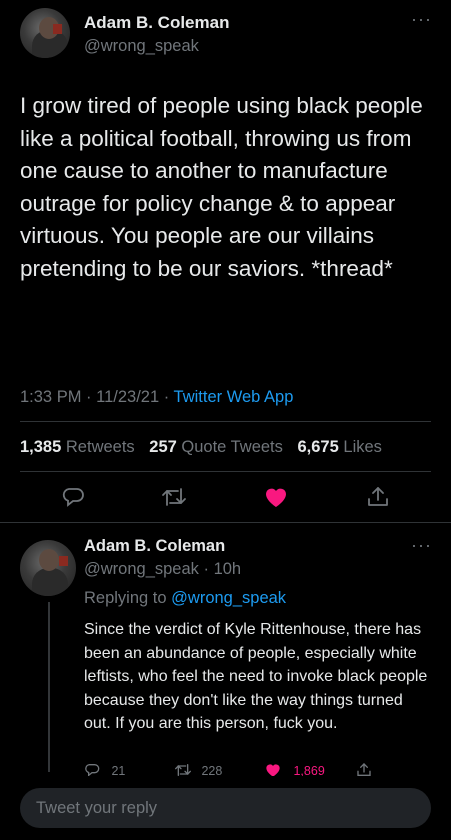 The image size is (451, 840). Describe the element at coordinates (141, 569) in the screenshot. I see `reply-author-handle: @wrong_speak` at that location.